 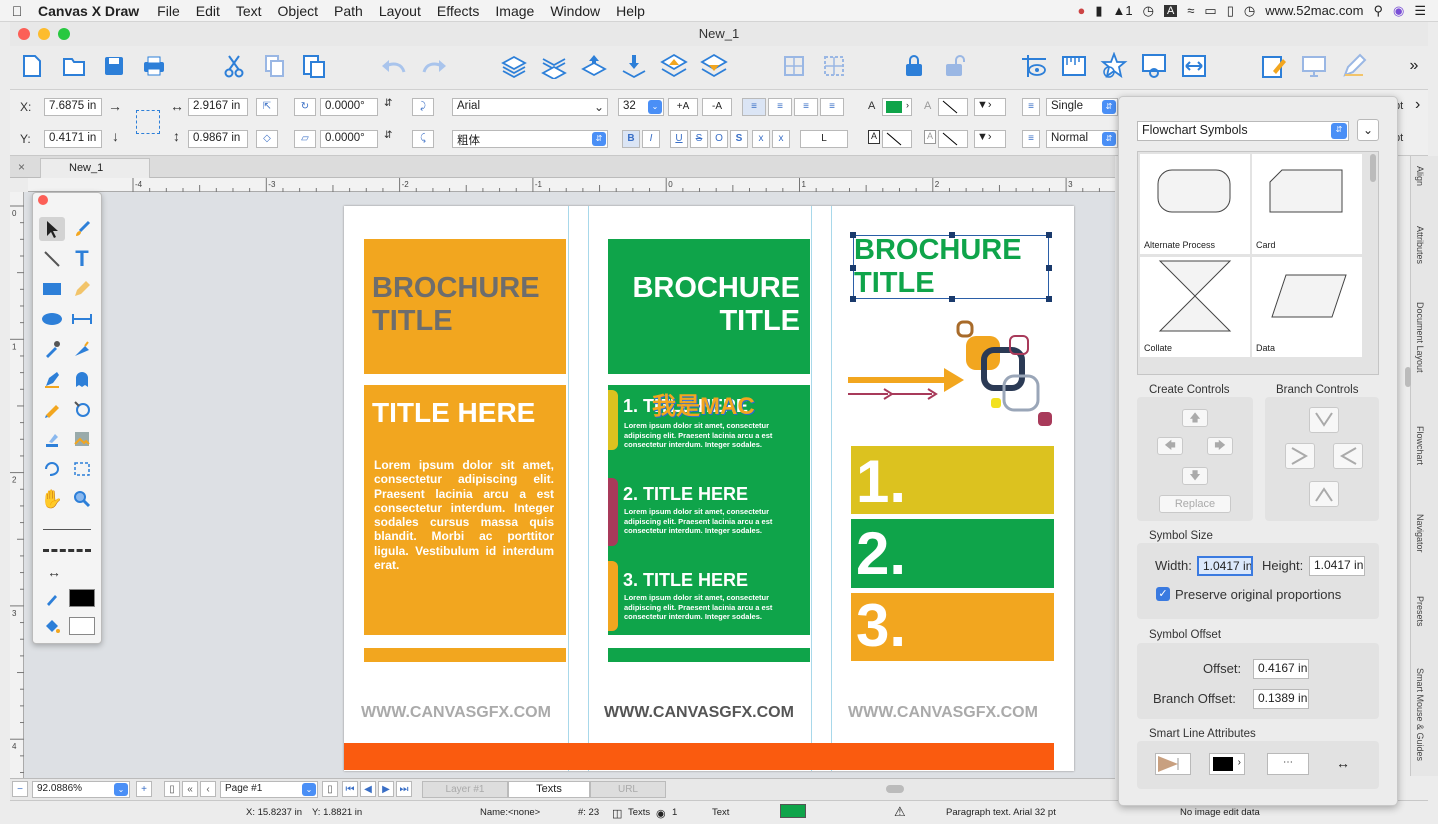 I want to click on ungroup-icon, so click(x=834, y=66).